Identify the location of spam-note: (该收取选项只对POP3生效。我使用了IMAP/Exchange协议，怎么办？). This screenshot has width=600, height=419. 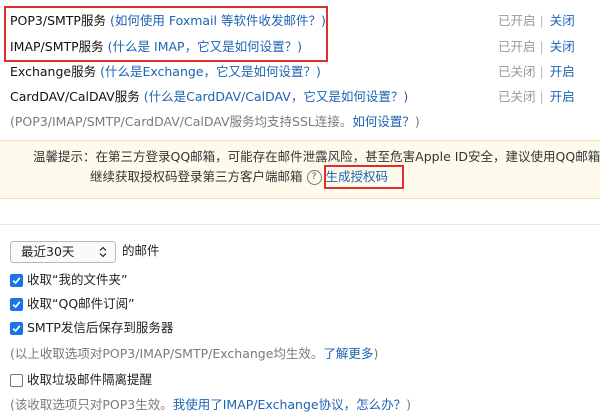
(210, 404).